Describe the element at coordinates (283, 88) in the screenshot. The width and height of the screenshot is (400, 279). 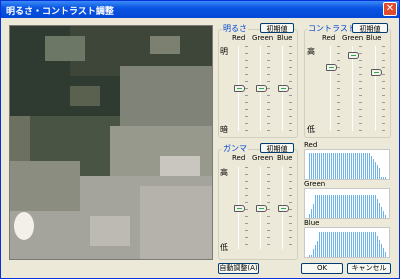
I see `brightness-blue-slider-thumb` at that location.